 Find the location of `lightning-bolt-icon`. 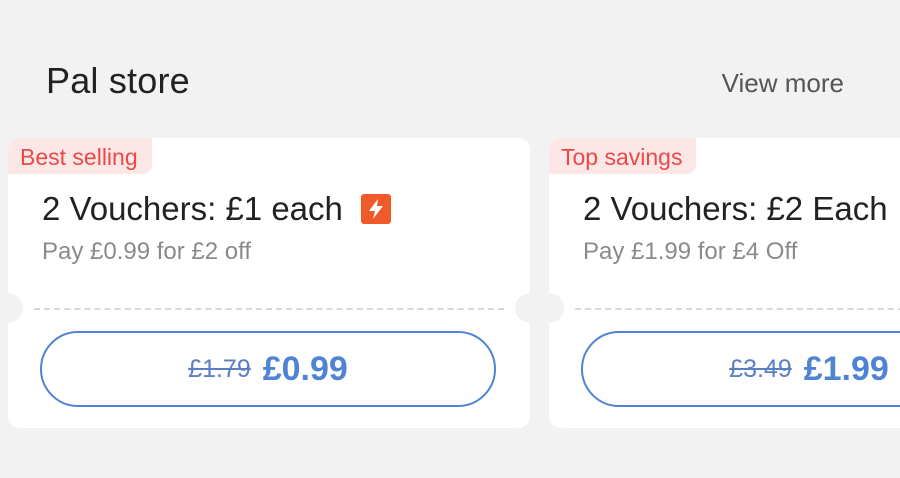

lightning-bolt-icon is located at coordinates (375, 209).